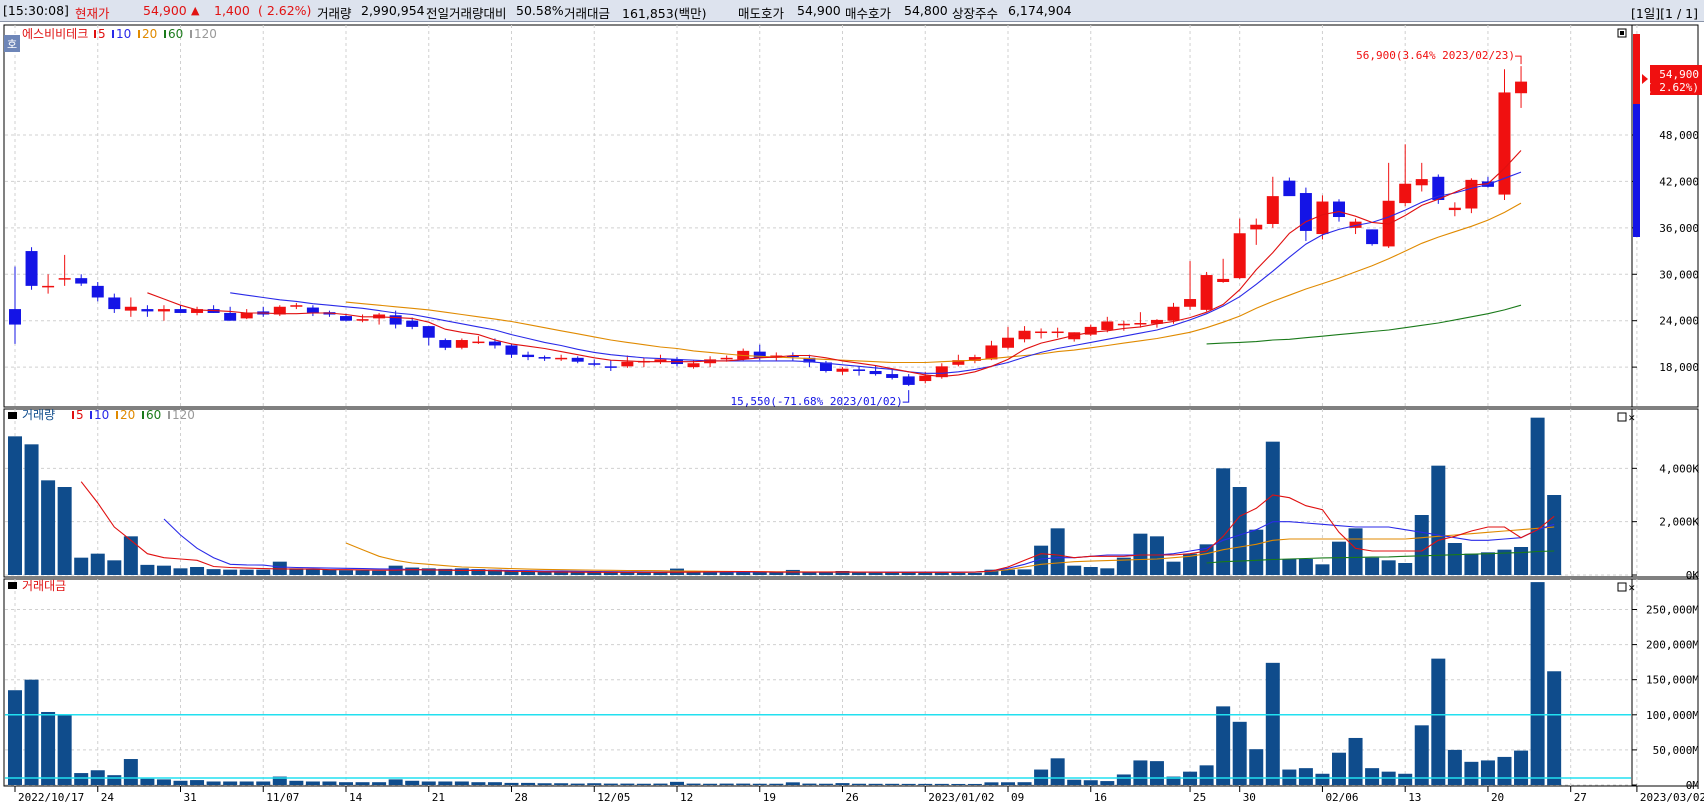 The height and width of the screenshot is (807, 1704). I want to click on x-tick-label: 11/07, so click(282, 797).